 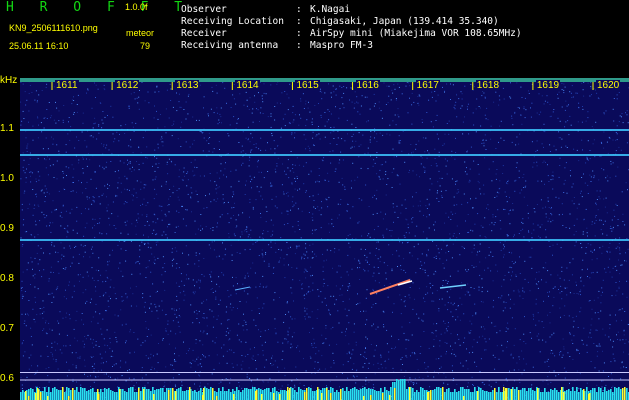 What do you see at coordinates (367, 85) in the screenshot?
I see `x-tick-label: 1616` at bounding box center [367, 85].